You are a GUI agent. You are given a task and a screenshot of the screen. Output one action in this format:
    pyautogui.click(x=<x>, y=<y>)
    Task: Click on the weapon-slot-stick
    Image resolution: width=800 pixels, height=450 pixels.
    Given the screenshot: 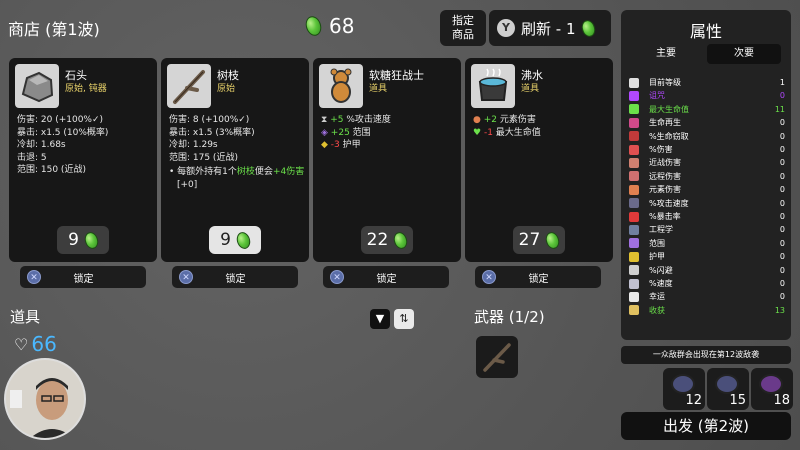 What is the action you would take?
    pyautogui.click(x=497, y=357)
    